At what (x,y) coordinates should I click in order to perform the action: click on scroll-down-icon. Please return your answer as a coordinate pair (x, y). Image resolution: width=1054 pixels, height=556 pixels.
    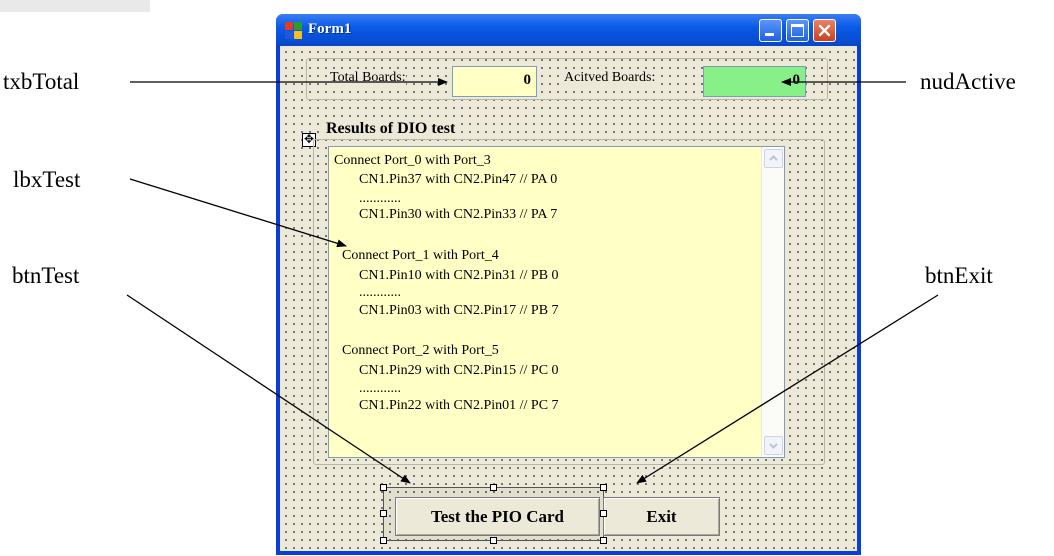
    Looking at the image, I should click on (773, 446).